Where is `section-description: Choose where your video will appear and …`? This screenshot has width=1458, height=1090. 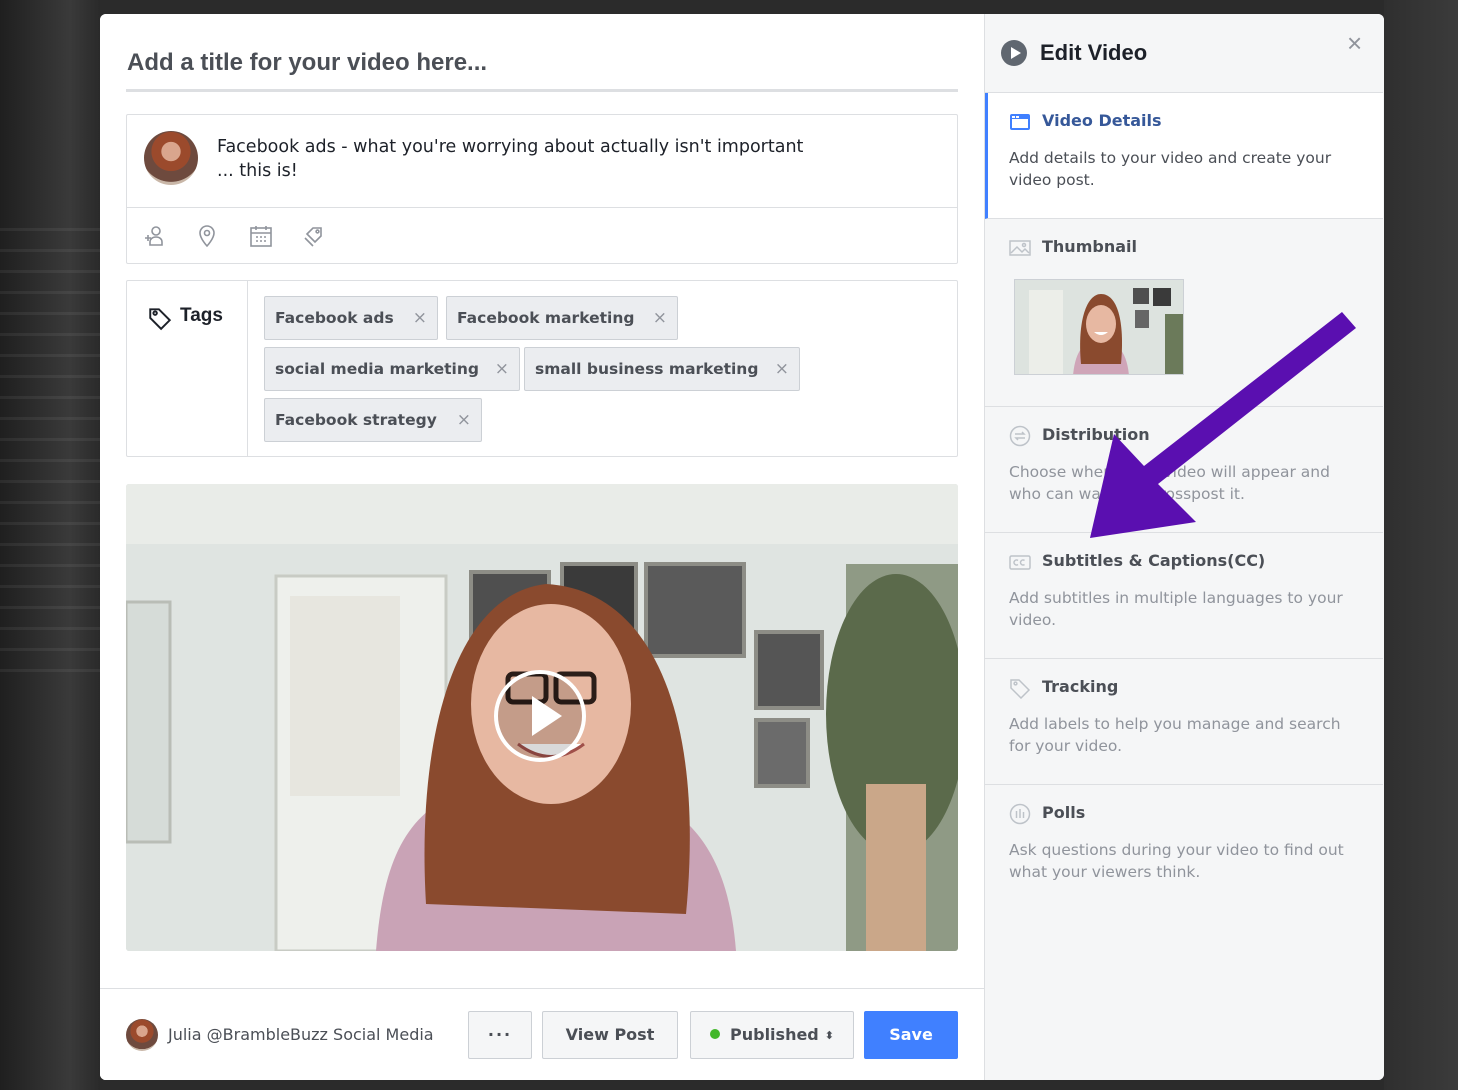 section-description: Choose where your video will appear and … is located at coordinates (1169, 483).